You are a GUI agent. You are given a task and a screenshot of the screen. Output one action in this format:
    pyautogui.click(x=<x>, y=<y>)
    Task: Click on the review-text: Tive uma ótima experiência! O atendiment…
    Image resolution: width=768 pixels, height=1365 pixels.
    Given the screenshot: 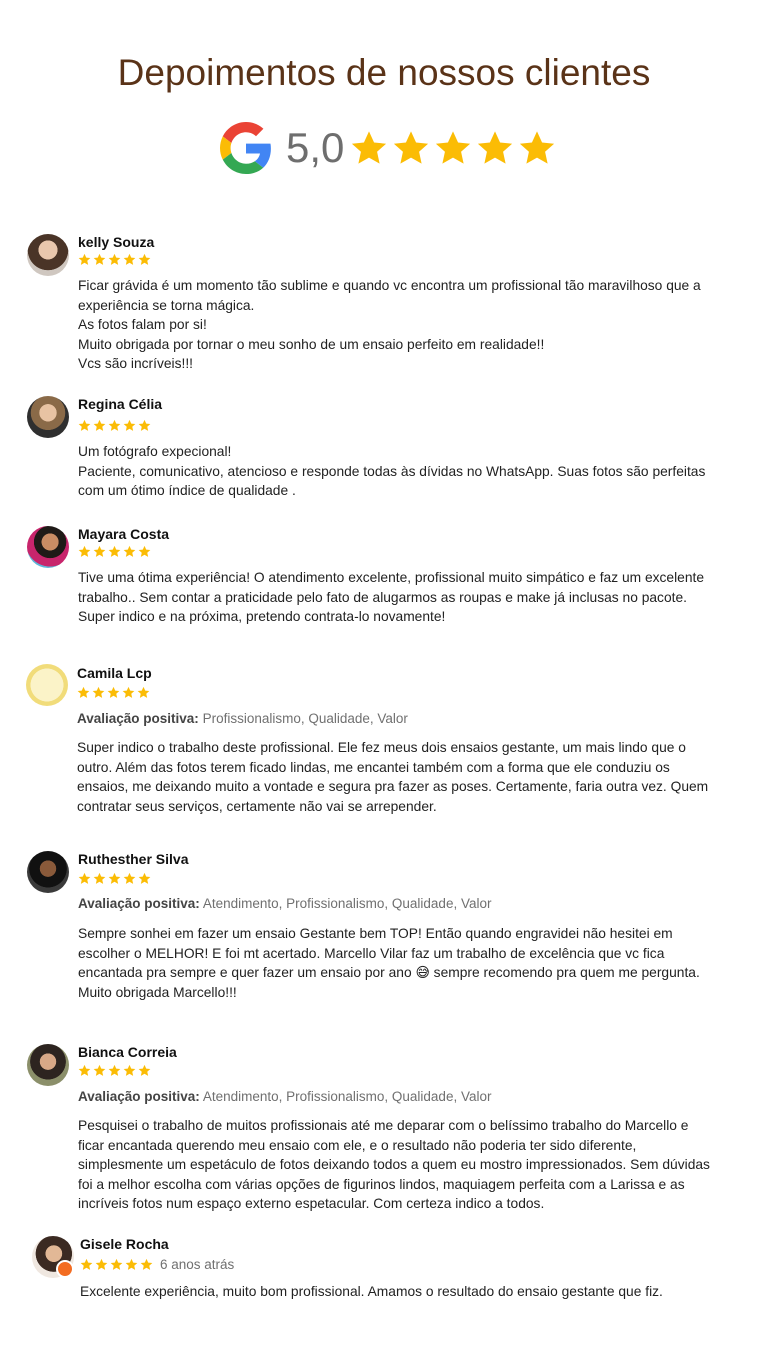 What is the action you would take?
    pyautogui.click(x=391, y=597)
    